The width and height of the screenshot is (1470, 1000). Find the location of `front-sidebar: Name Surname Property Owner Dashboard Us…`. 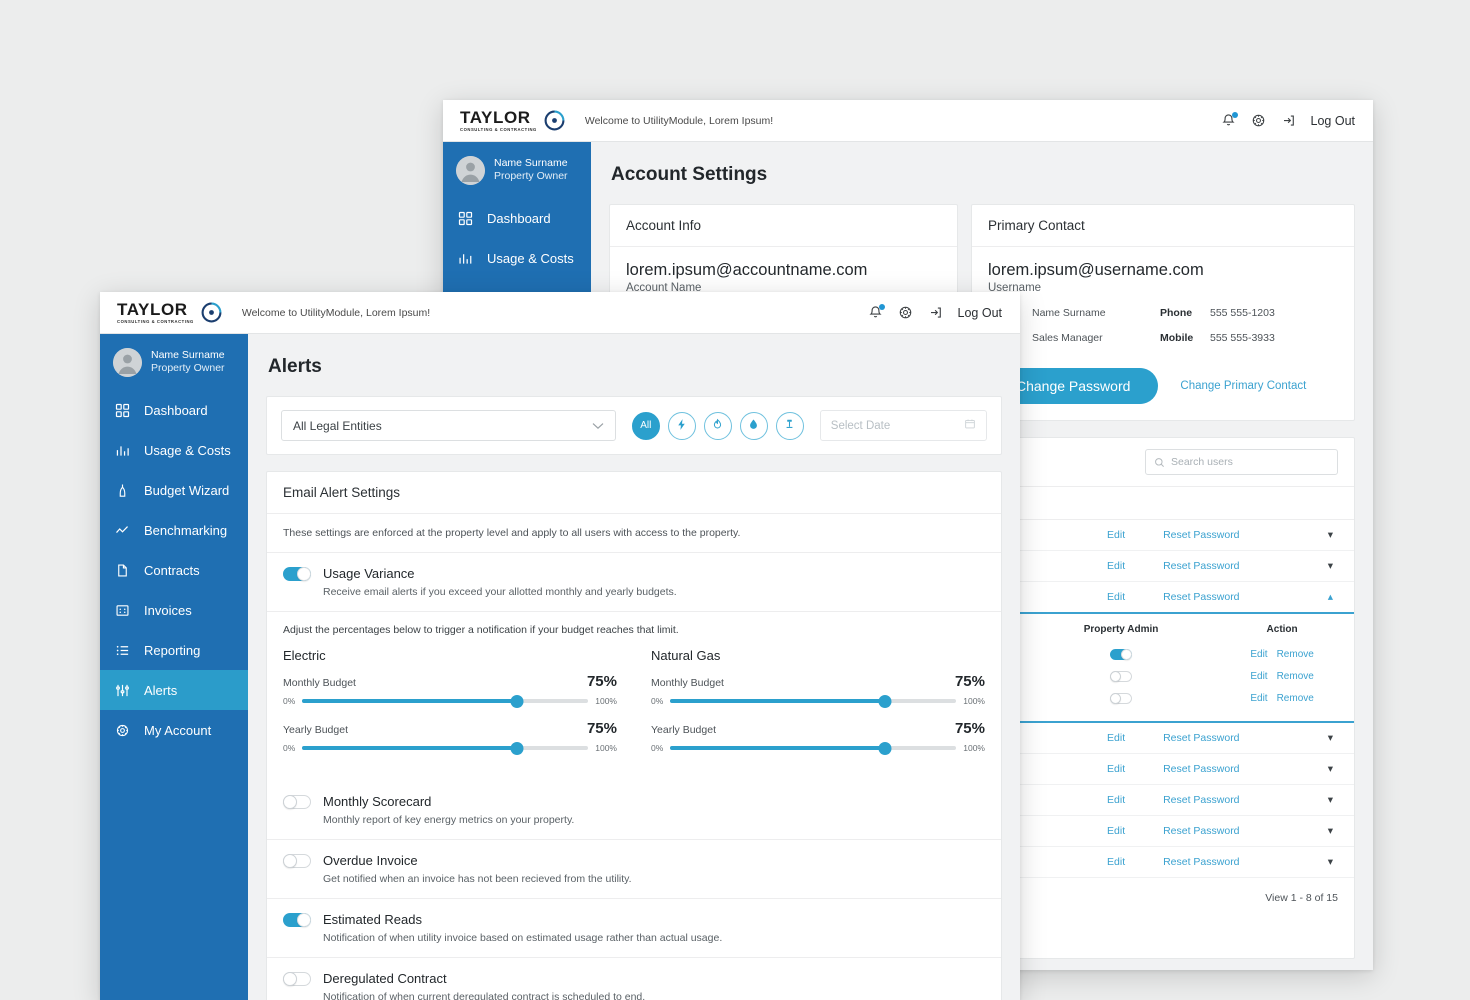

front-sidebar: Name Surname Property Owner Dashboard Us… is located at coordinates (174, 667).